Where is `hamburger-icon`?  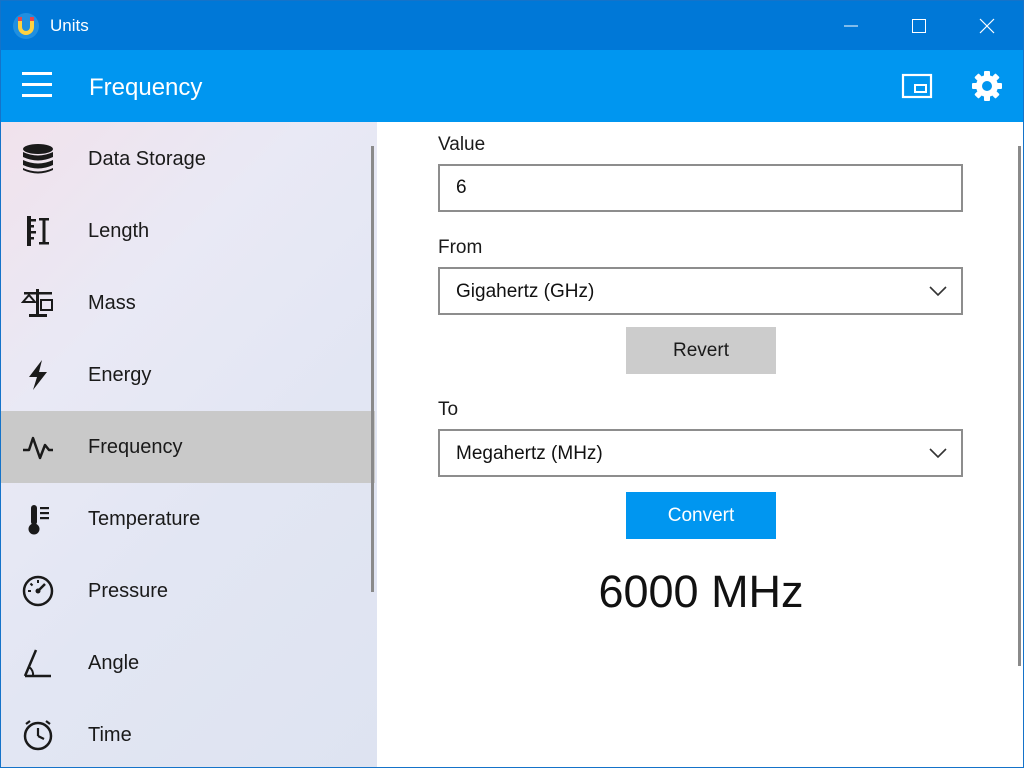 hamburger-icon is located at coordinates (37, 84).